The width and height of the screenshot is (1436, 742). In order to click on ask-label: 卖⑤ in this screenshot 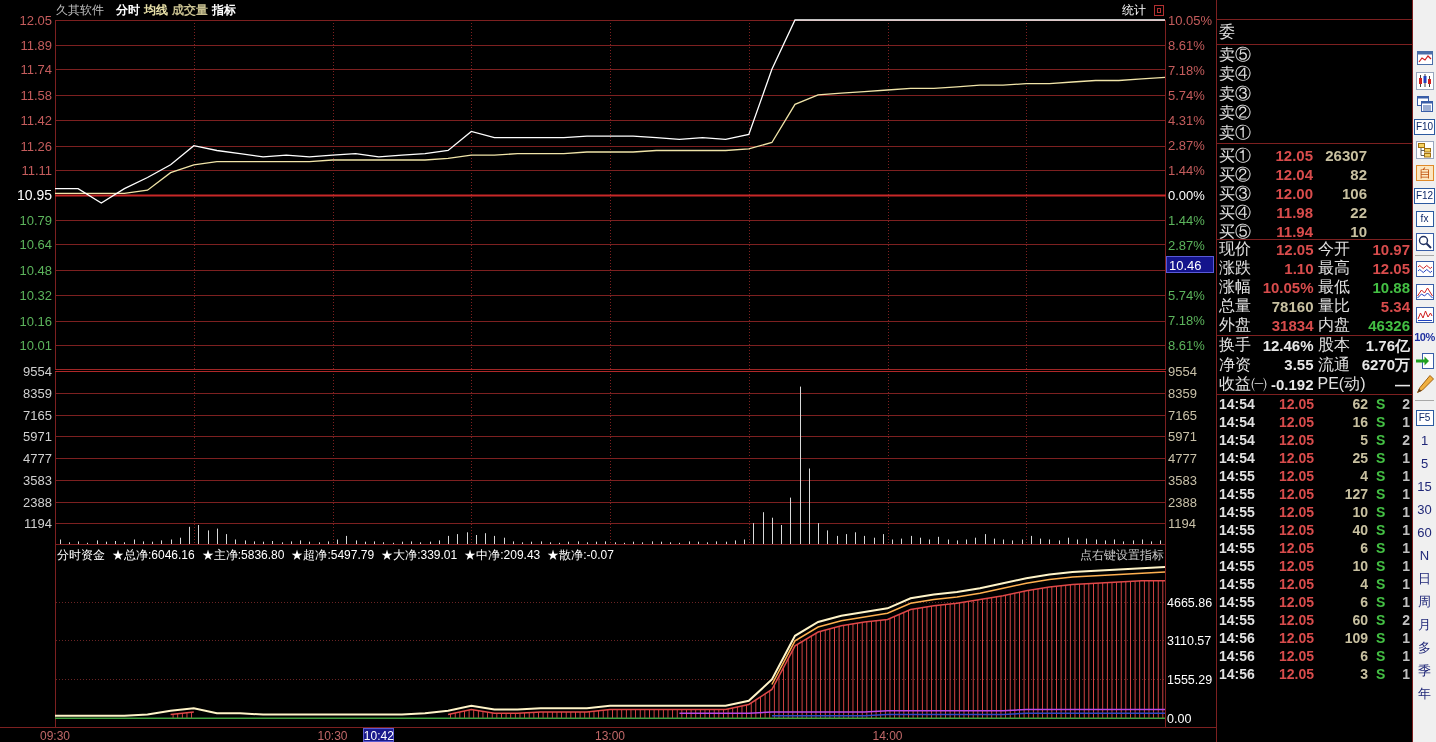, I will do `click(1235, 54)`.